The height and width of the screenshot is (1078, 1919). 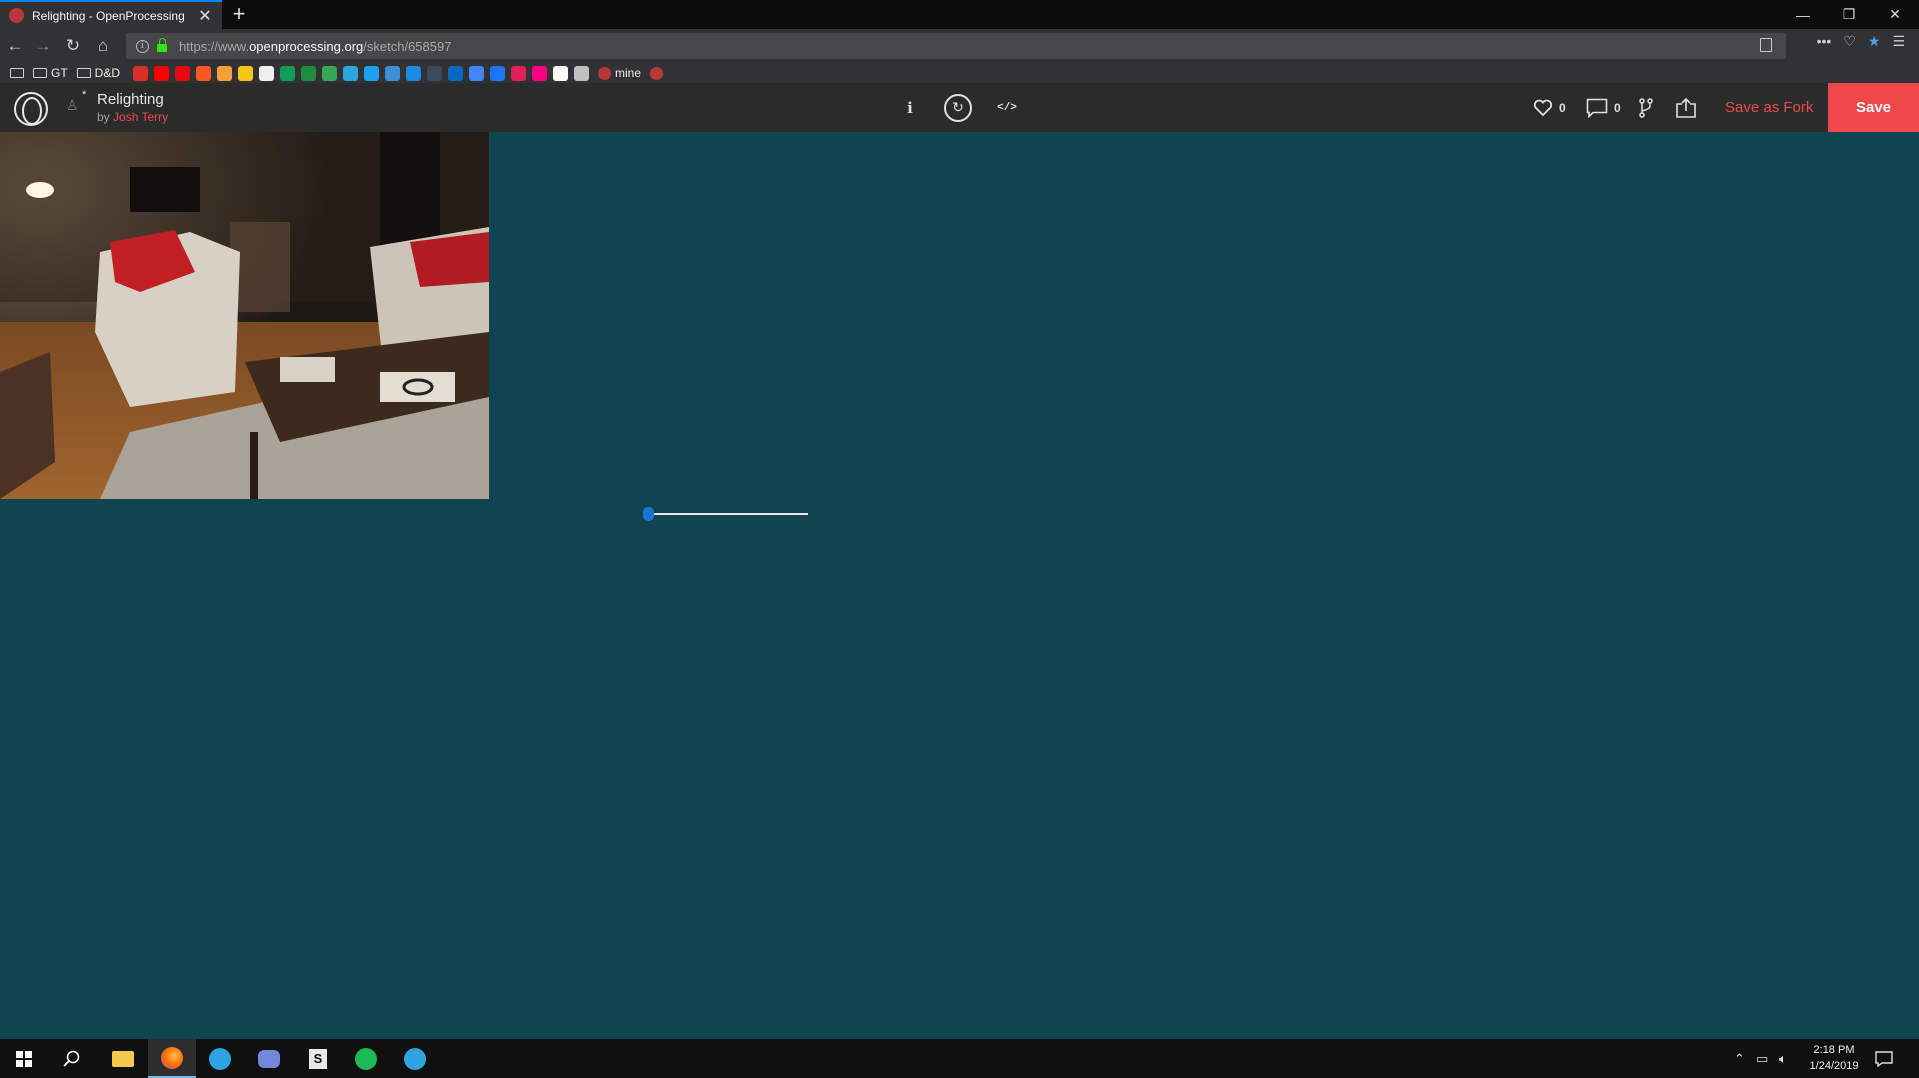 I want to click on relight-slider, so click(x=725, y=514).